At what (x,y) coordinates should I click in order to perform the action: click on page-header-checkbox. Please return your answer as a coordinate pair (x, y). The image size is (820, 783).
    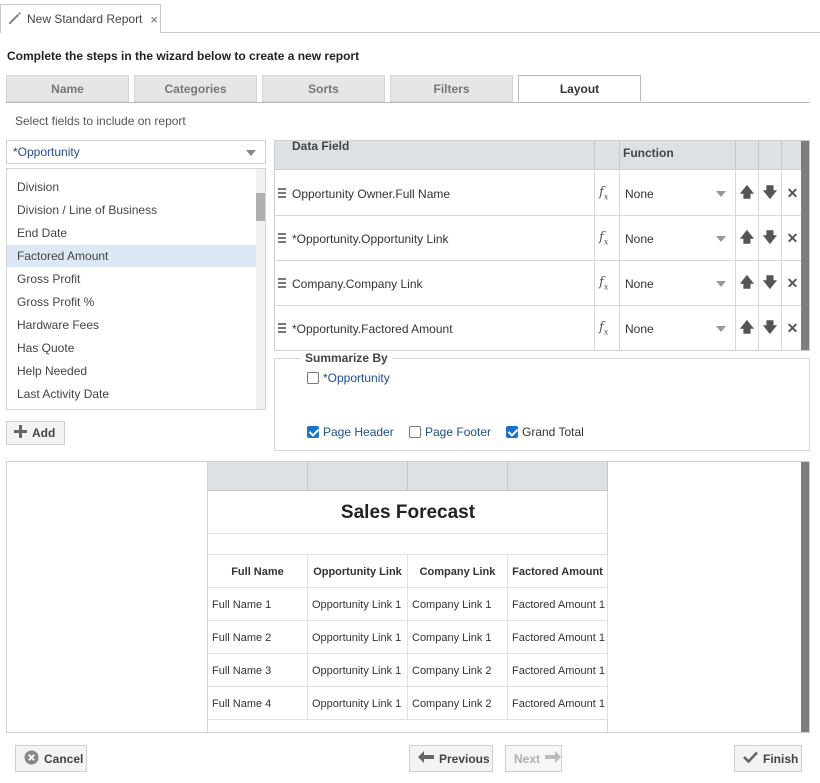
    Looking at the image, I should click on (313, 432).